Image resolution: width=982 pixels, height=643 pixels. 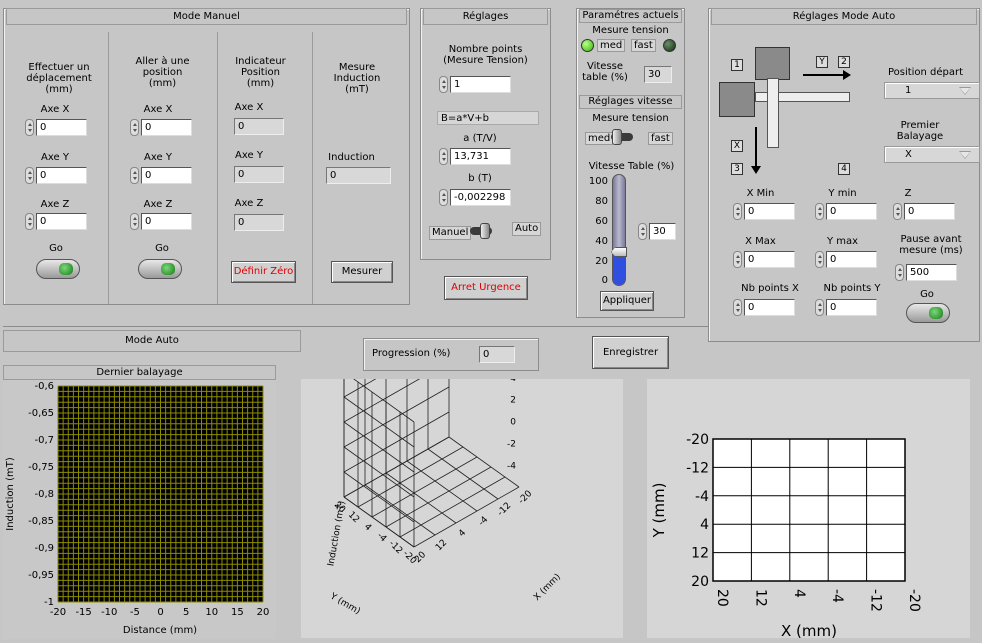 What do you see at coordinates (965, 155) in the screenshot?
I see `dropdown-arrow-icon` at bounding box center [965, 155].